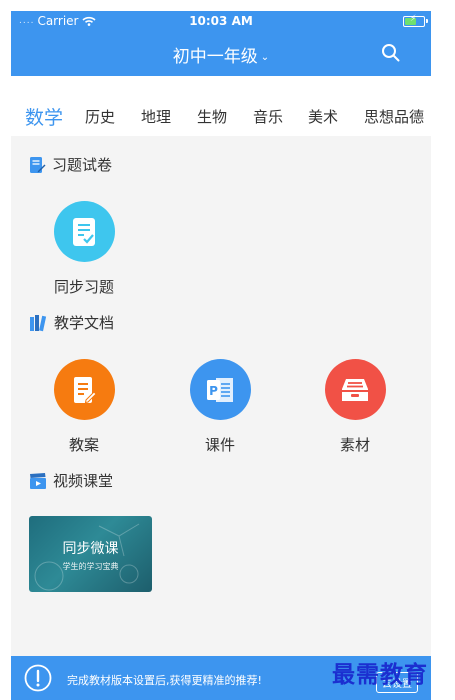 The height and width of the screenshot is (700, 455). Describe the element at coordinates (323, 116) in the screenshot. I see `tab-art: 美术` at that location.